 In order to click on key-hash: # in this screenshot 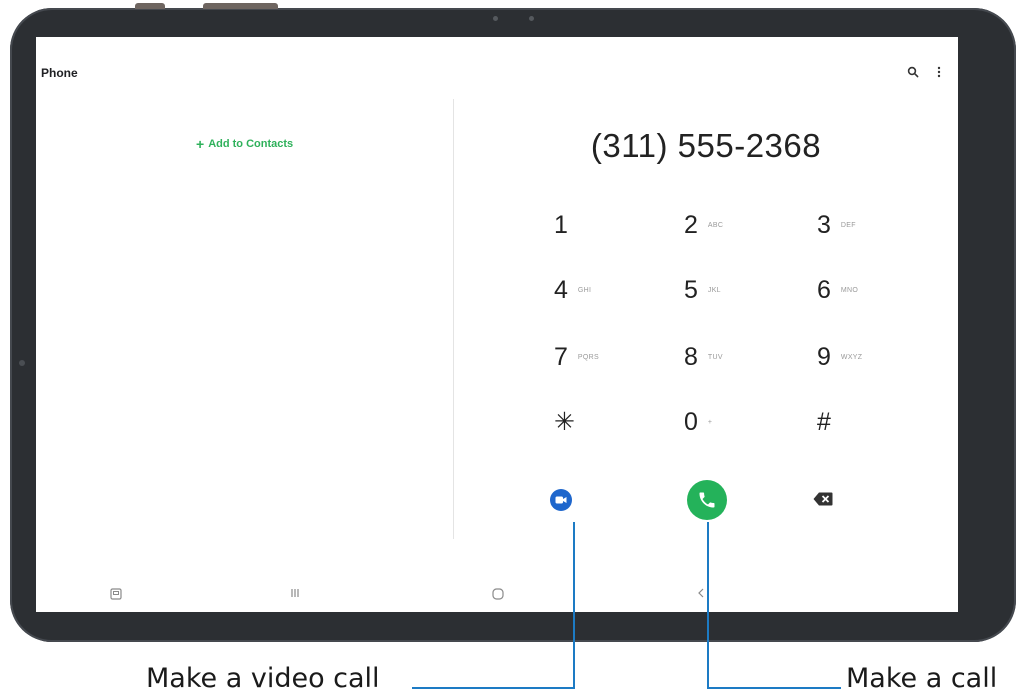, I will do `click(877, 429)`.